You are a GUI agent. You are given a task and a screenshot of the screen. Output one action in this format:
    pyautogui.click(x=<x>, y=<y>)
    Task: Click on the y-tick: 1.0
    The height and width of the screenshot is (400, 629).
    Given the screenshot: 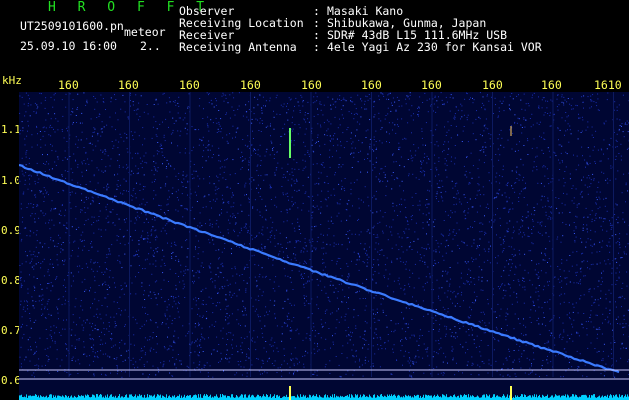 What is the action you would take?
    pyautogui.click(x=11, y=180)
    